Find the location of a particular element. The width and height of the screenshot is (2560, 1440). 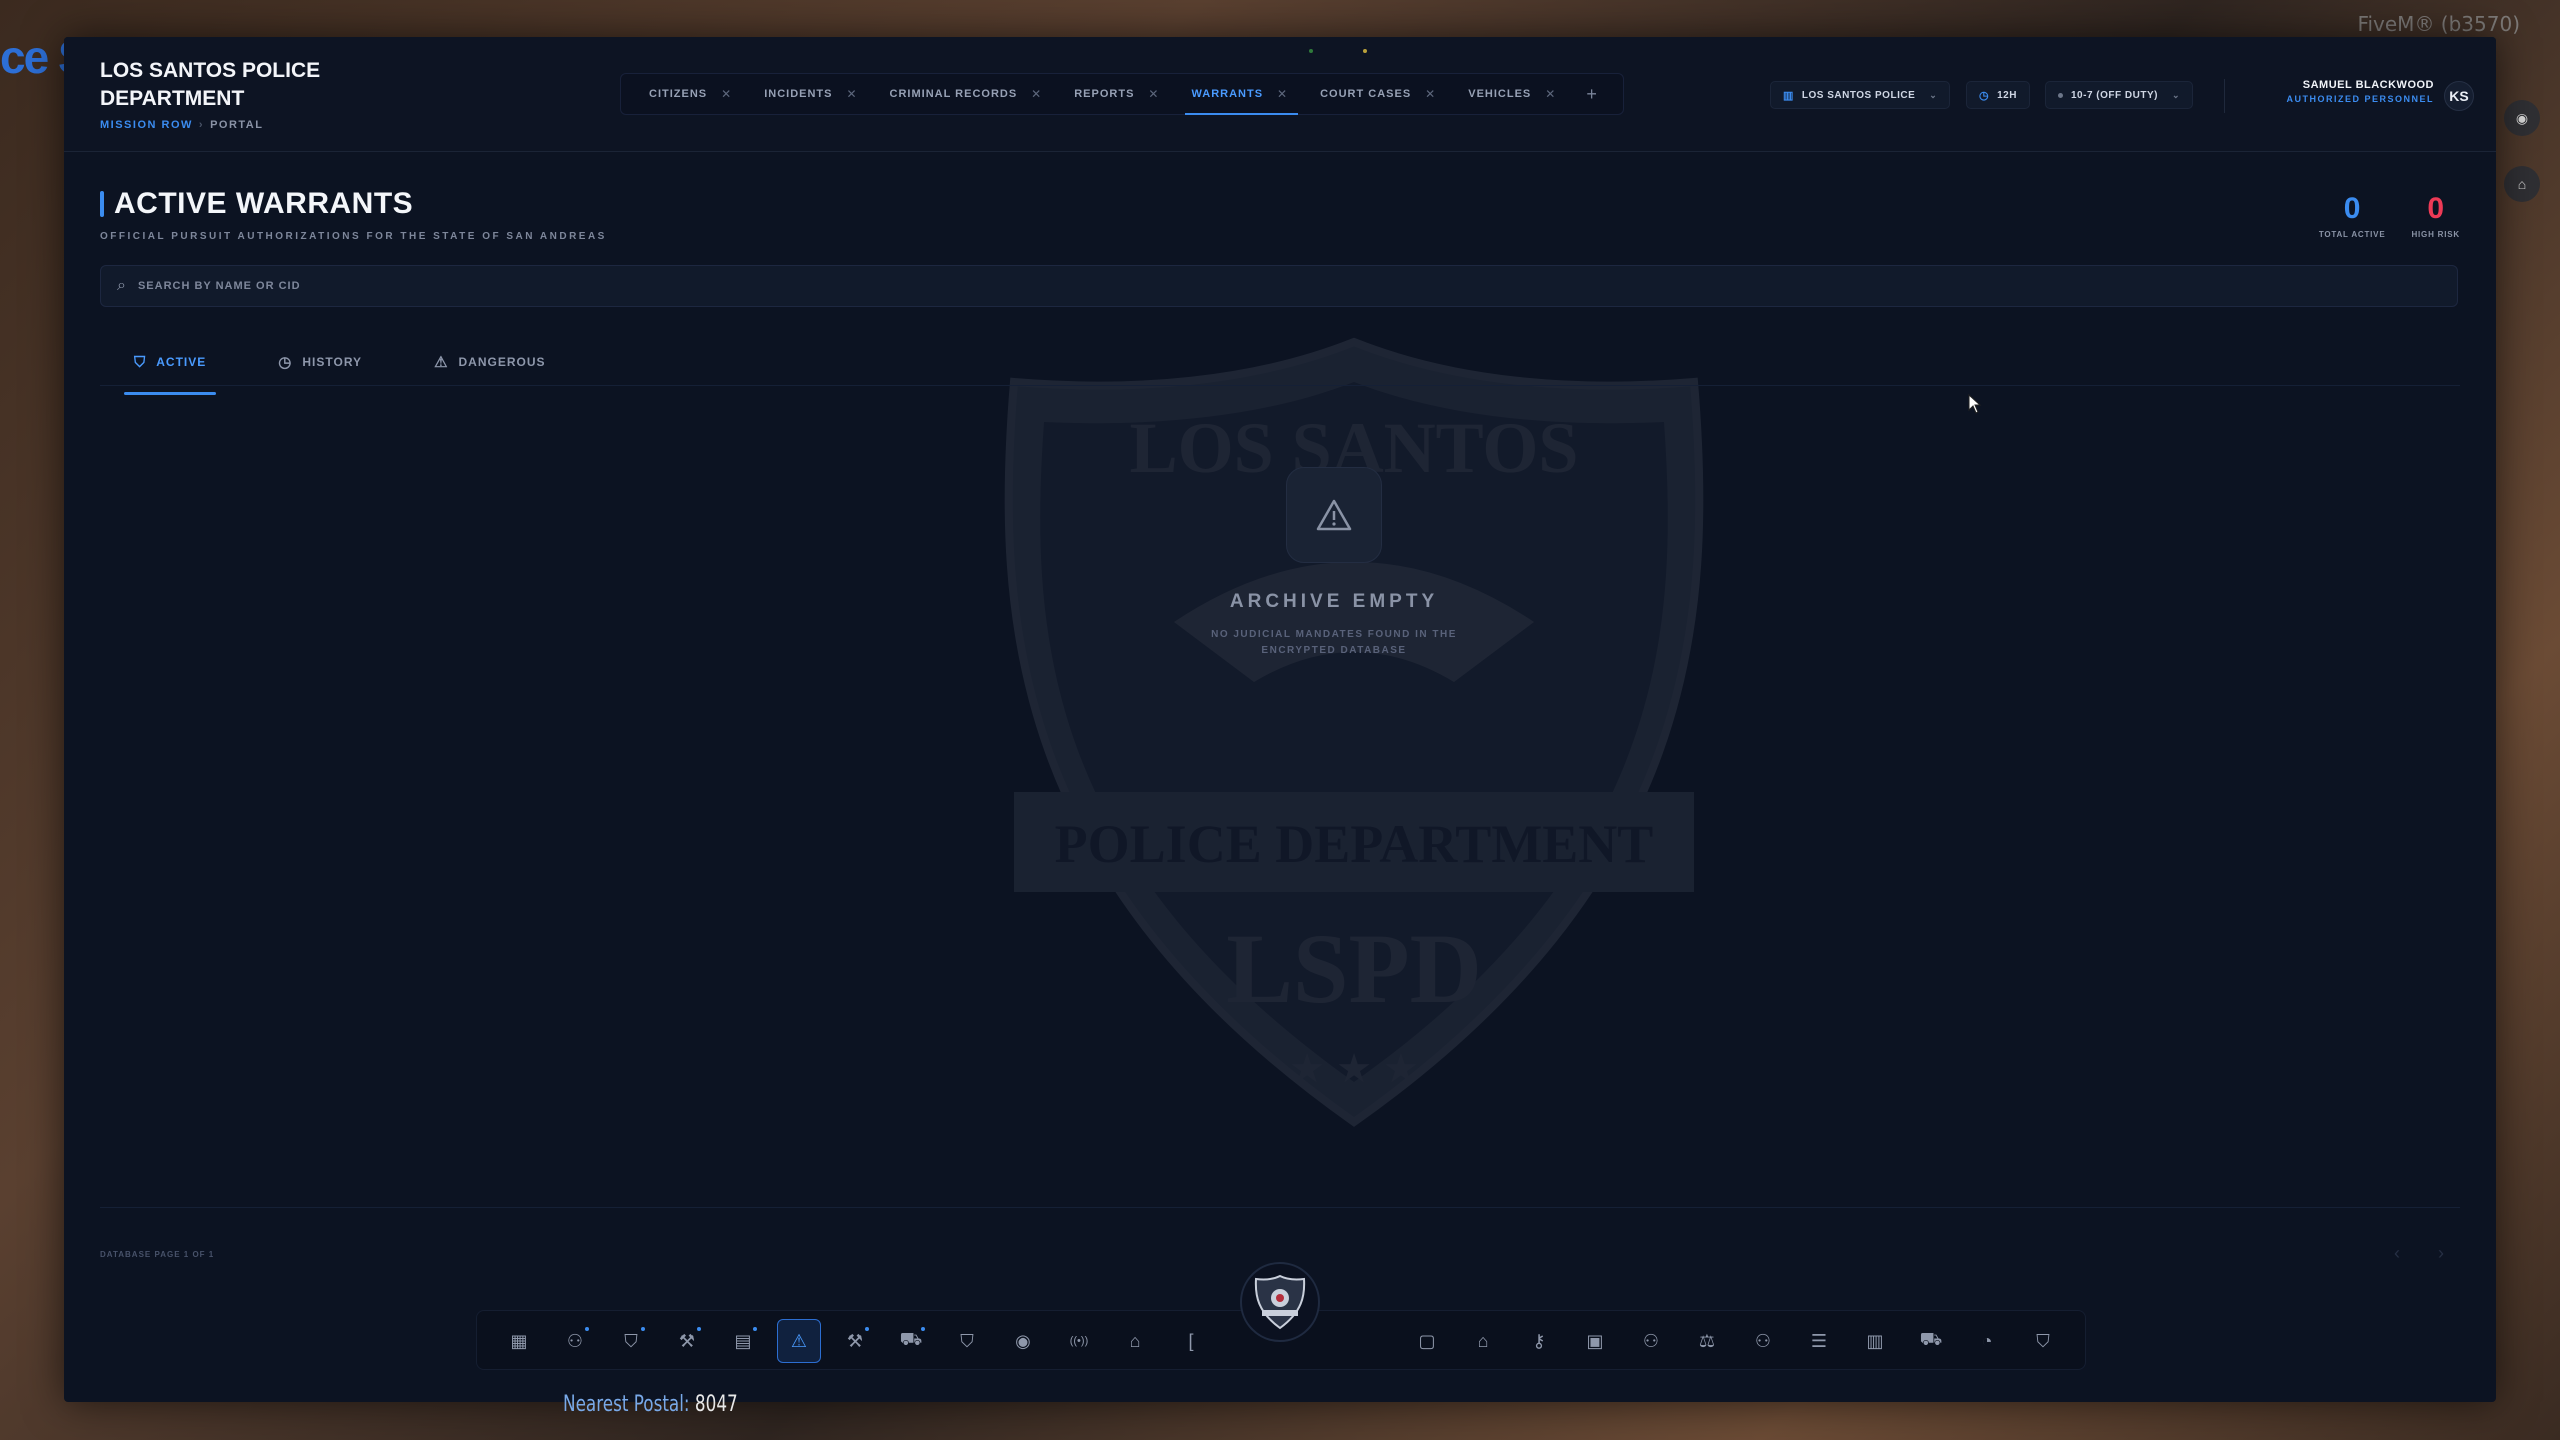

bracket-icon: [ is located at coordinates (1191, 1340).